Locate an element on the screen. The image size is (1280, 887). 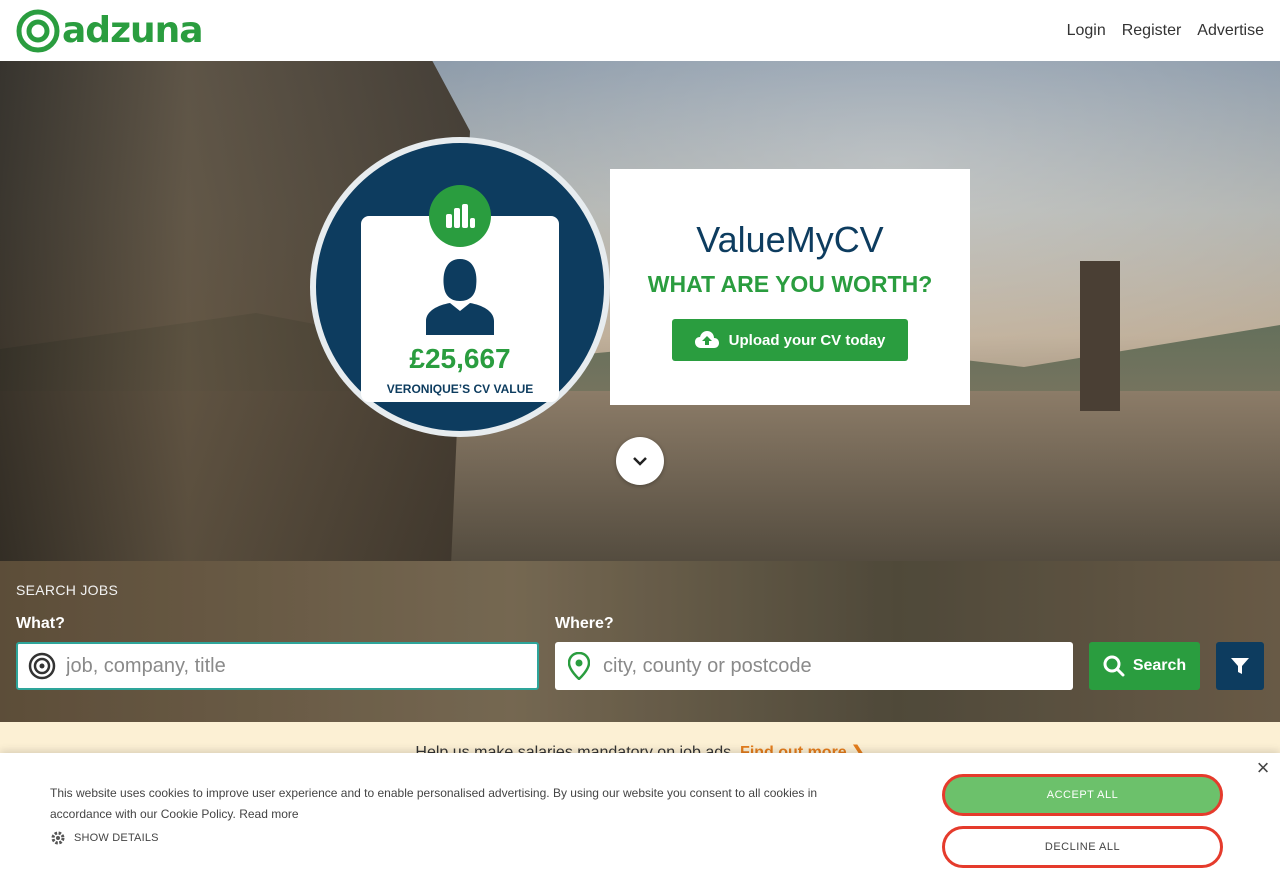
cv-value-label: VERONIQUE’S CV VALUE is located at coordinates (460, 389).